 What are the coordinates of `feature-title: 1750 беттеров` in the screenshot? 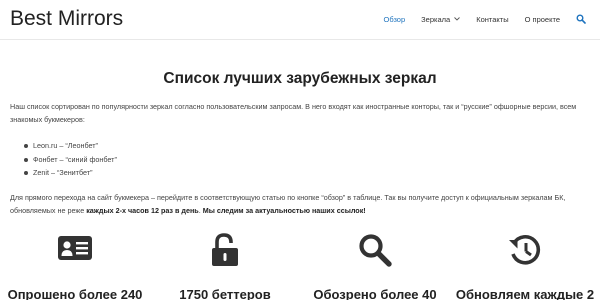 It's located at (225, 293).